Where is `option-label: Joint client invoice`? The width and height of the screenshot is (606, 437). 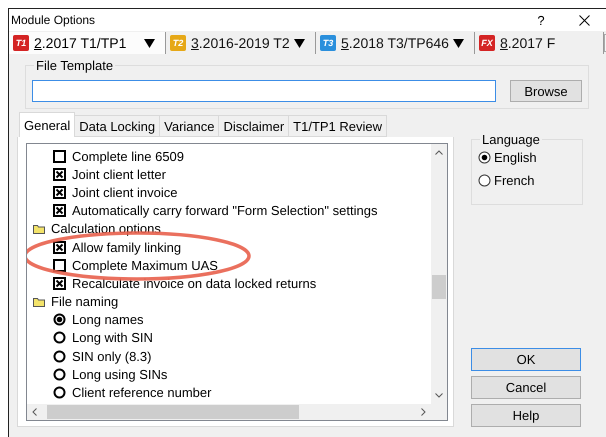
option-label: Joint client invoice is located at coordinates (125, 192).